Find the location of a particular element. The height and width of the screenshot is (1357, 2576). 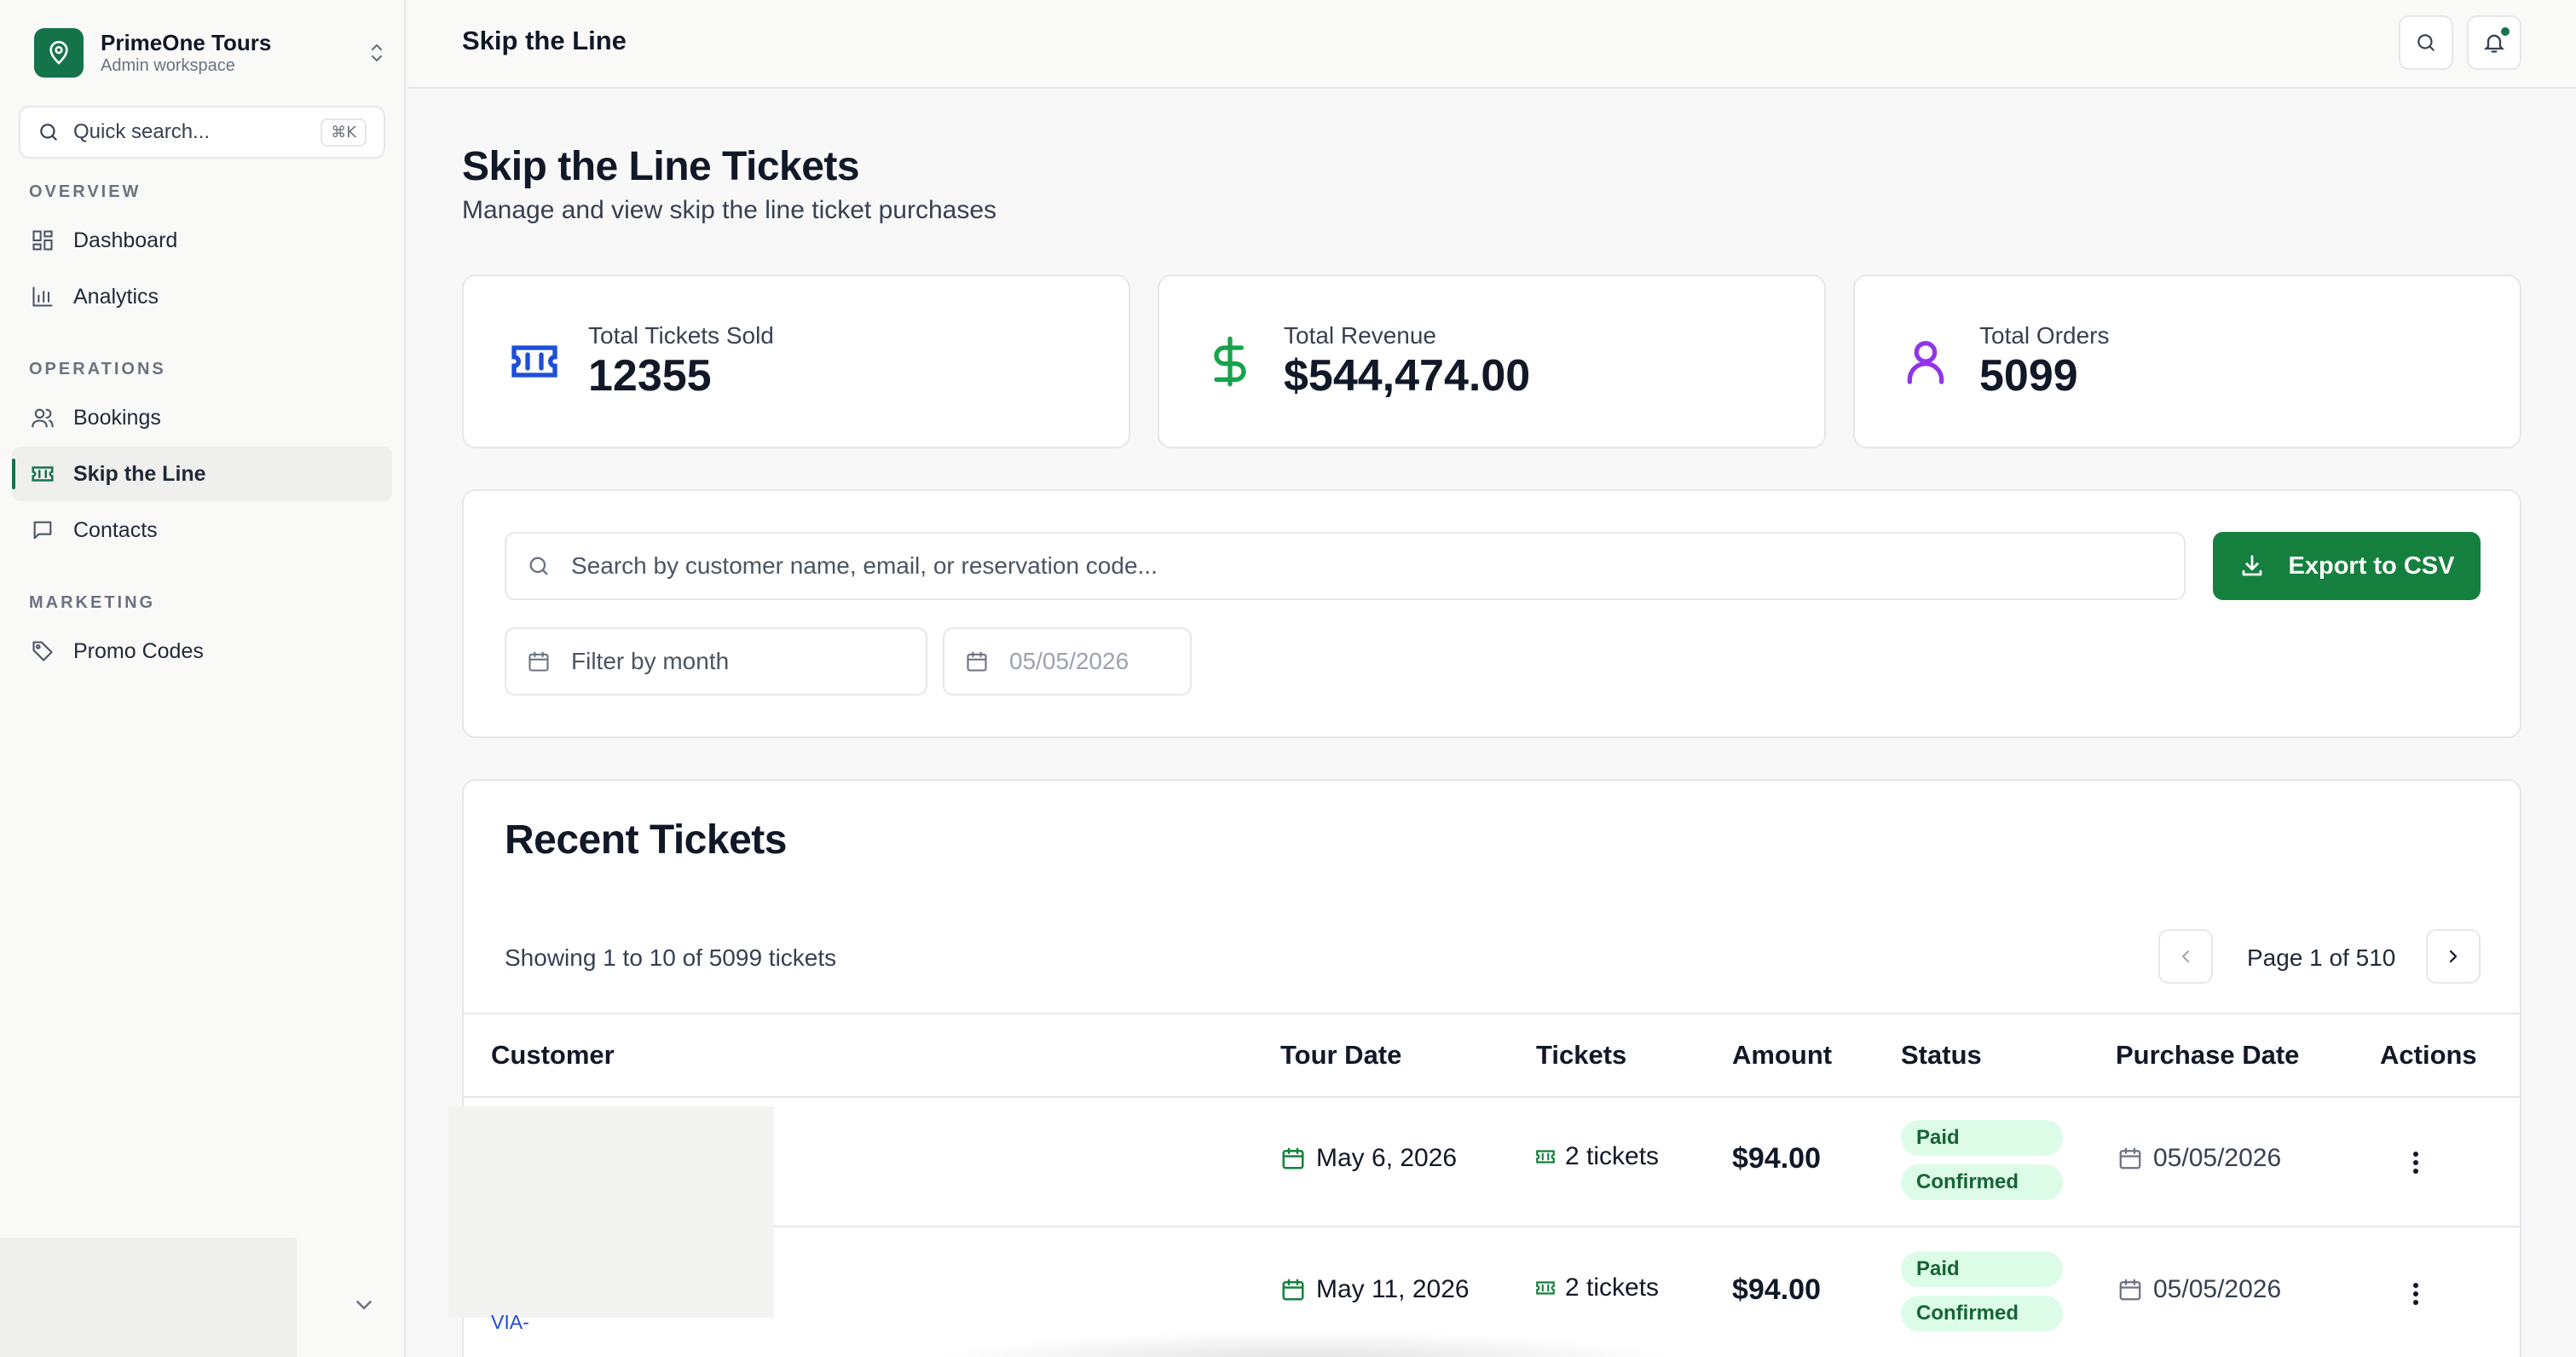

column-header-customer: Customer is located at coordinates (553, 1055).